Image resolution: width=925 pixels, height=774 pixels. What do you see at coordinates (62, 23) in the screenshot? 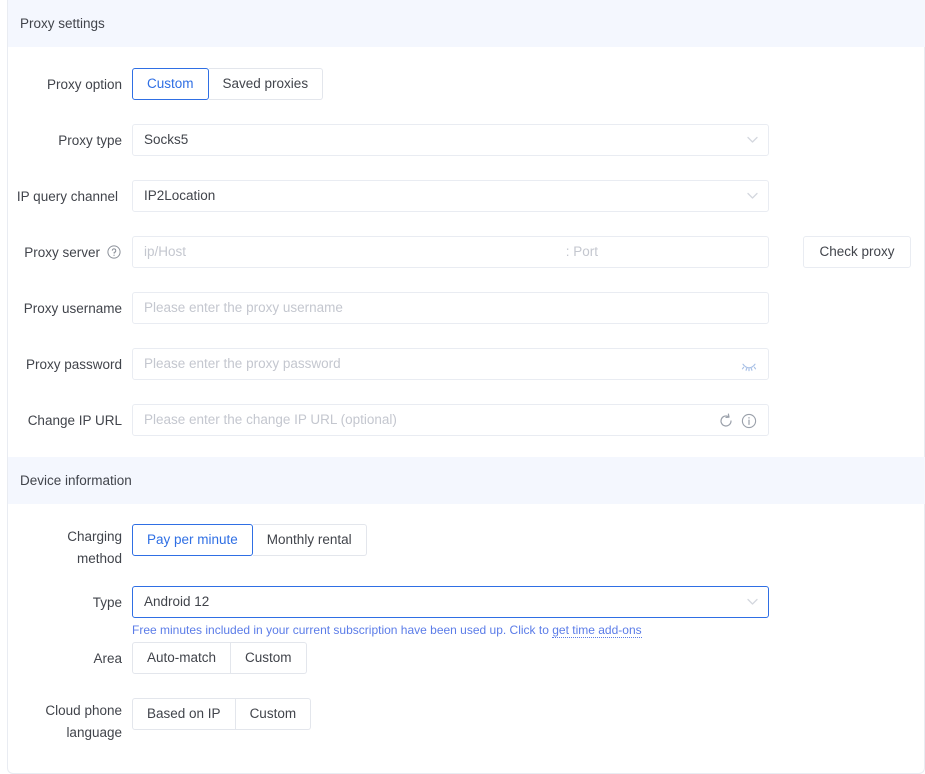
I see `section-title-proxy-settings: Proxy settings` at bounding box center [62, 23].